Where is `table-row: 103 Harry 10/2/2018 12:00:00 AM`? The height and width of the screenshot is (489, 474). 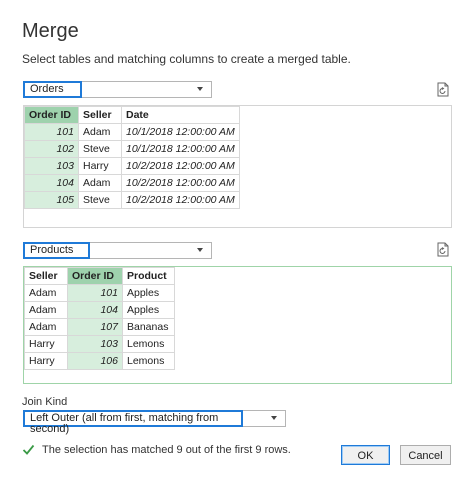 table-row: 103 Harry 10/2/2018 12:00:00 AM is located at coordinates (132, 166).